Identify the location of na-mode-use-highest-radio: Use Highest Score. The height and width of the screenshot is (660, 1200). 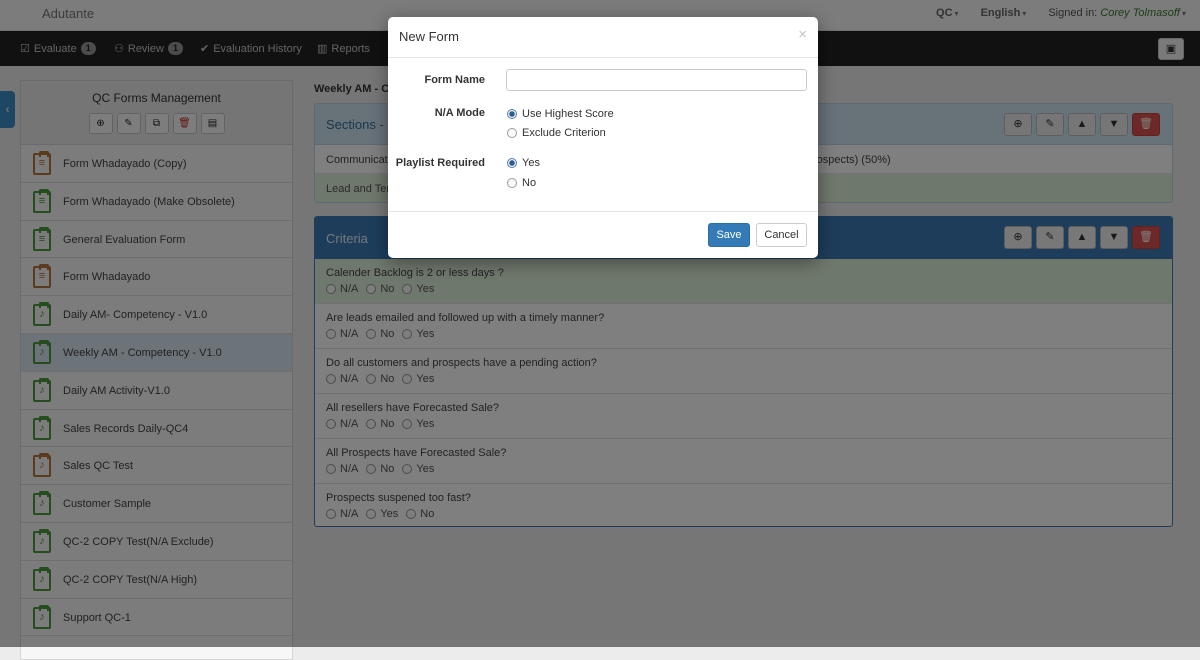
(560, 114).